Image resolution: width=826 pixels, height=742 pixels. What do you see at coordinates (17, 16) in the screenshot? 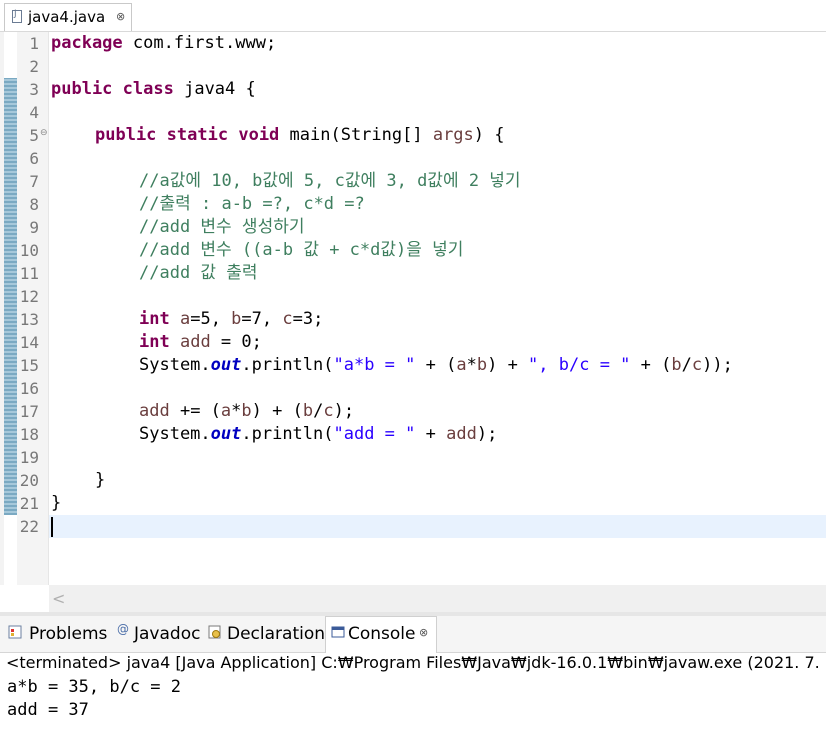
I see `java-file-icon` at bounding box center [17, 16].